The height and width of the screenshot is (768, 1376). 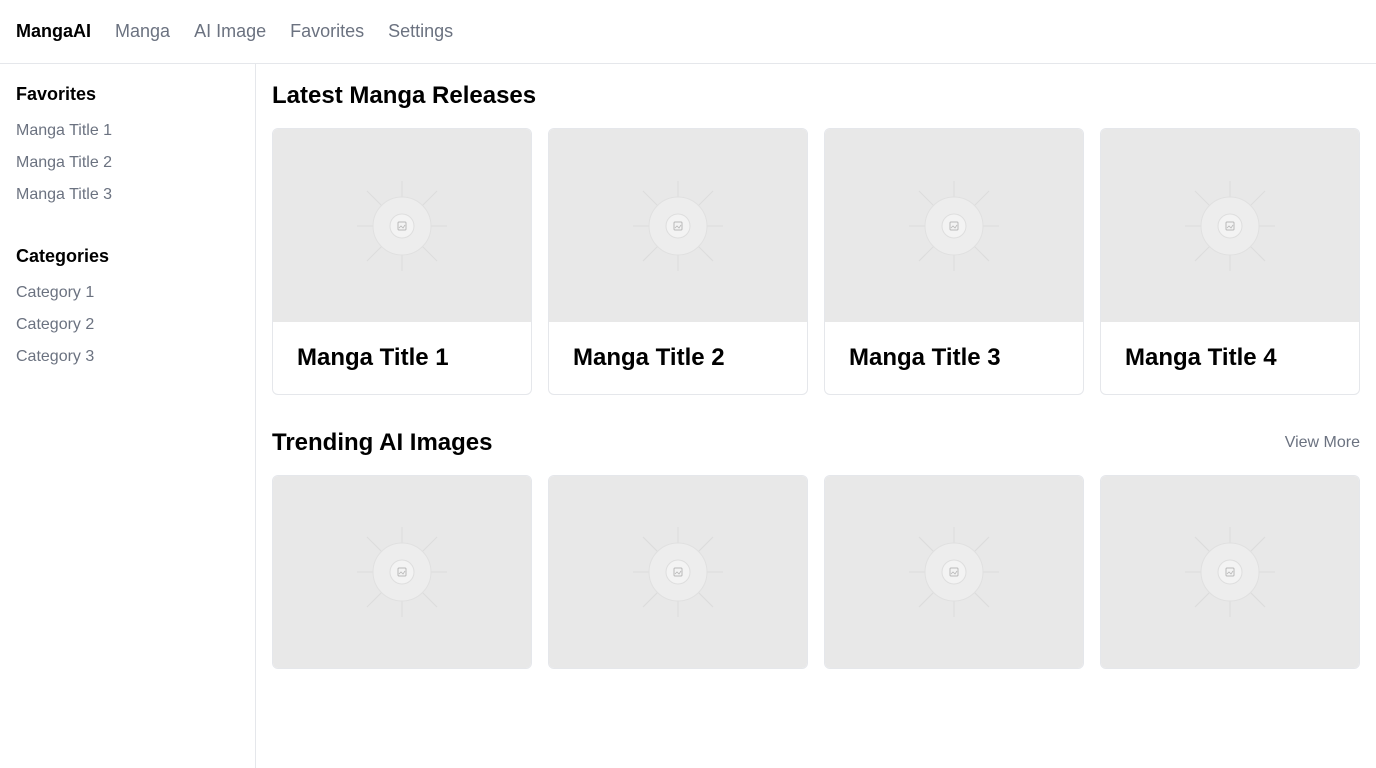 What do you see at coordinates (649, 357) in the screenshot?
I see `manga-card-title: Manga Title 2` at bounding box center [649, 357].